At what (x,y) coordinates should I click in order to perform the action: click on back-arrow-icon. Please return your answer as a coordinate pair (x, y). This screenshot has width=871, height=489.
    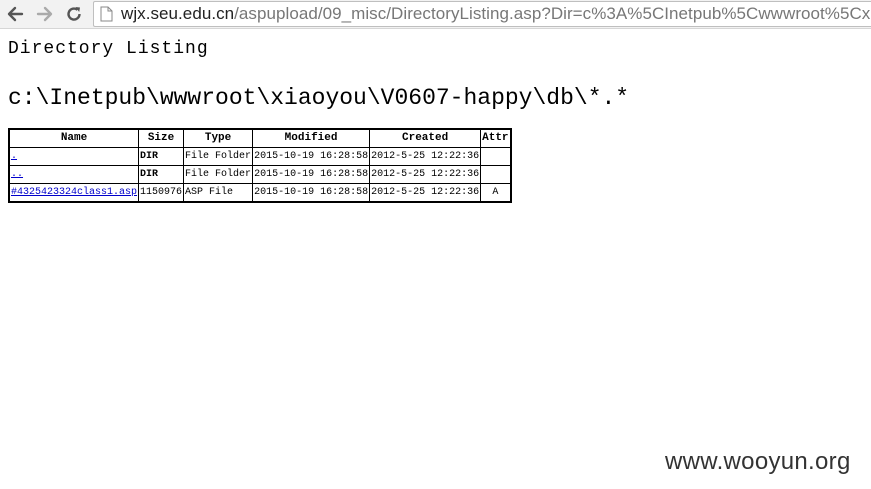
    Looking at the image, I should click on (15, 14).